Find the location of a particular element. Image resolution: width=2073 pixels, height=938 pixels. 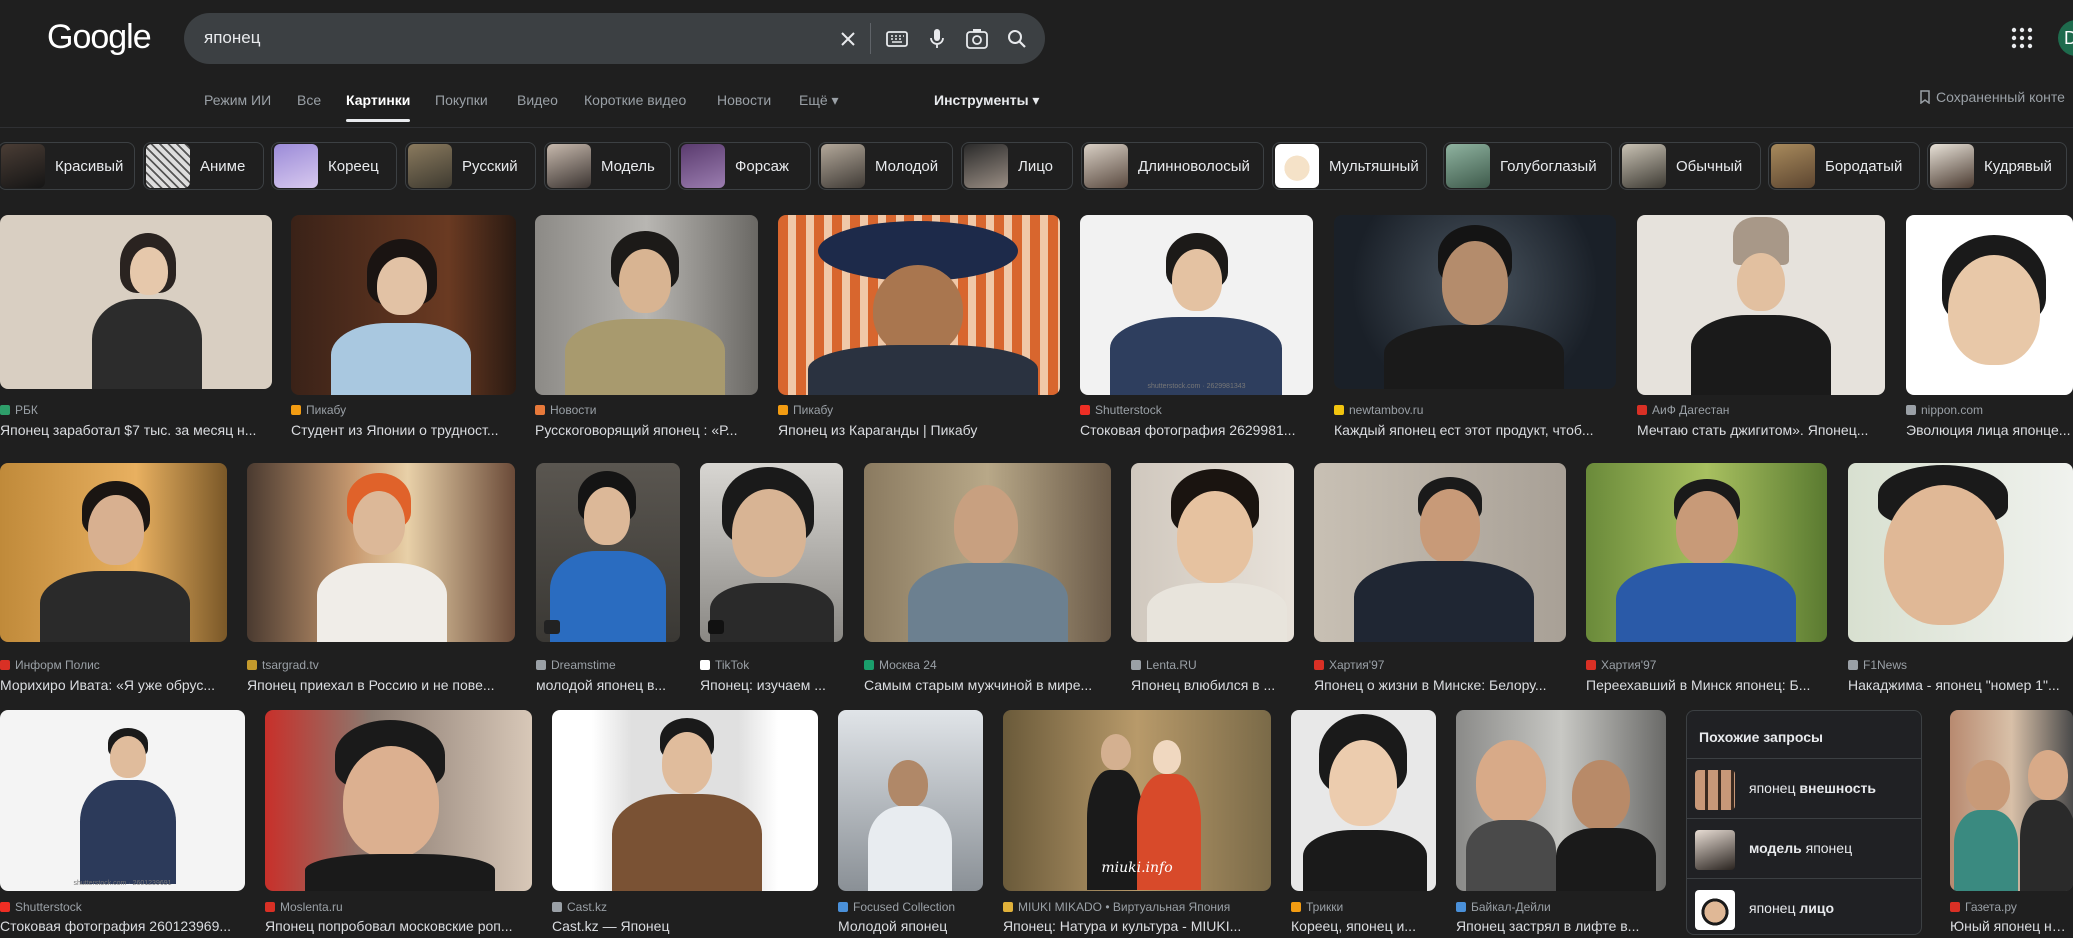

tab-shopping: Покупки is located at coordinates (461, 100).